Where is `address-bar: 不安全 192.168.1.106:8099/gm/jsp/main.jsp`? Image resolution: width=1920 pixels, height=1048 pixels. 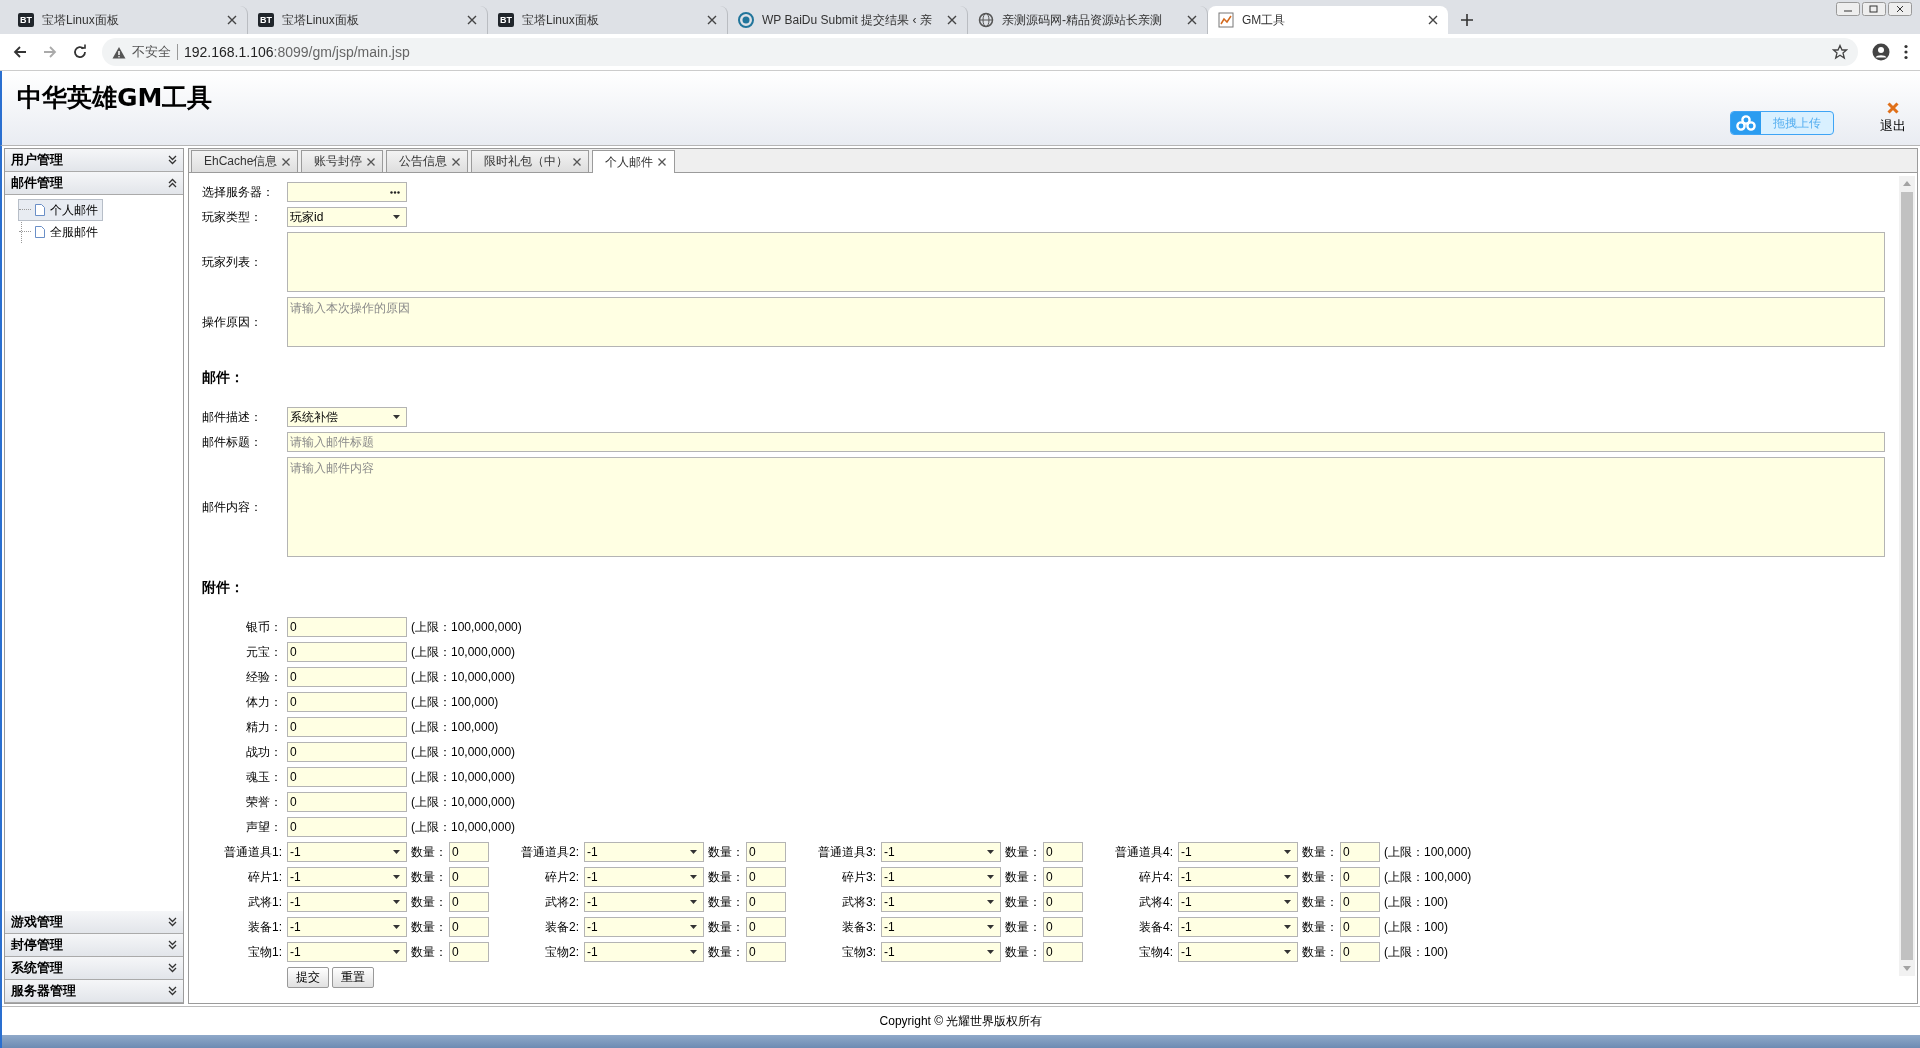 address-bar: 不安全 192.168.1.106:8099/gm/jsp/main.jsp is located at coordinates (980, 52).